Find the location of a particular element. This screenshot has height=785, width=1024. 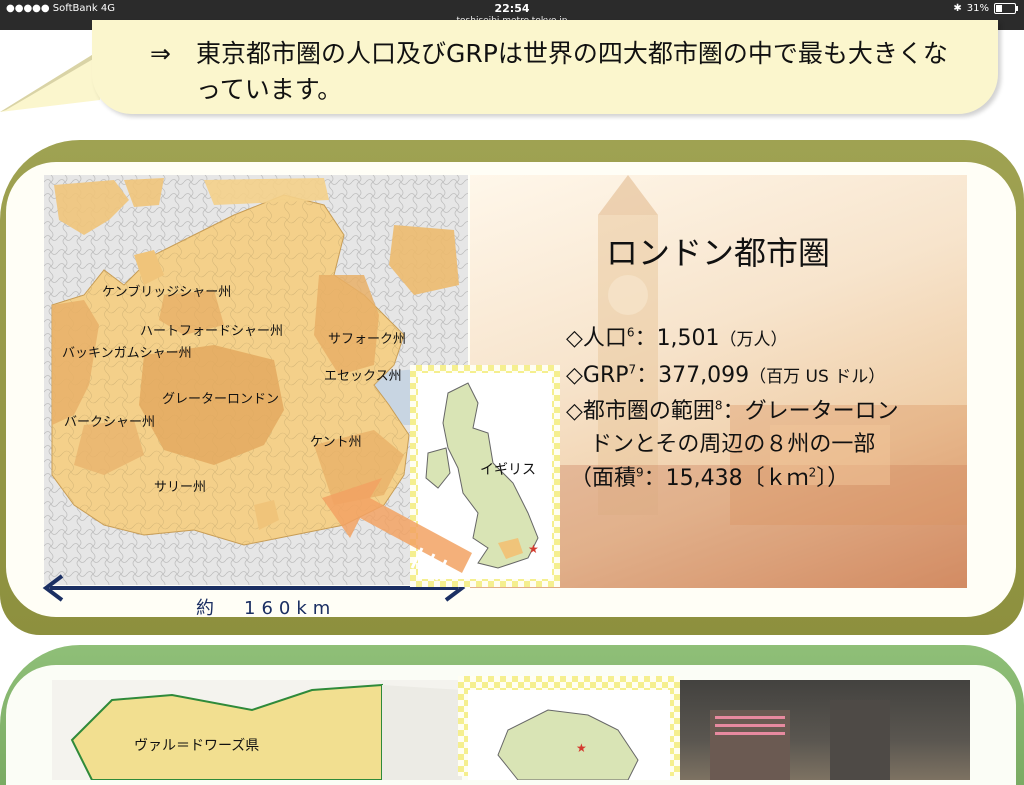

label-val-doise: ヴァル＝ドワーズ県 is located at coordinates (197, 746).